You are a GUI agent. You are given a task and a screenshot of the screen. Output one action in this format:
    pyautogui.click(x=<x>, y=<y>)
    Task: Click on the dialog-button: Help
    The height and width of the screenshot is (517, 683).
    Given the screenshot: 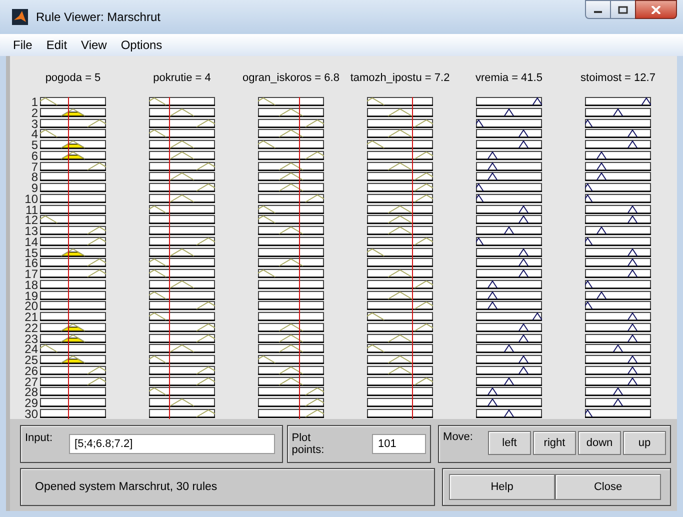 What is the action you would take?
    pyautogui.click(x=502, y=487)
    